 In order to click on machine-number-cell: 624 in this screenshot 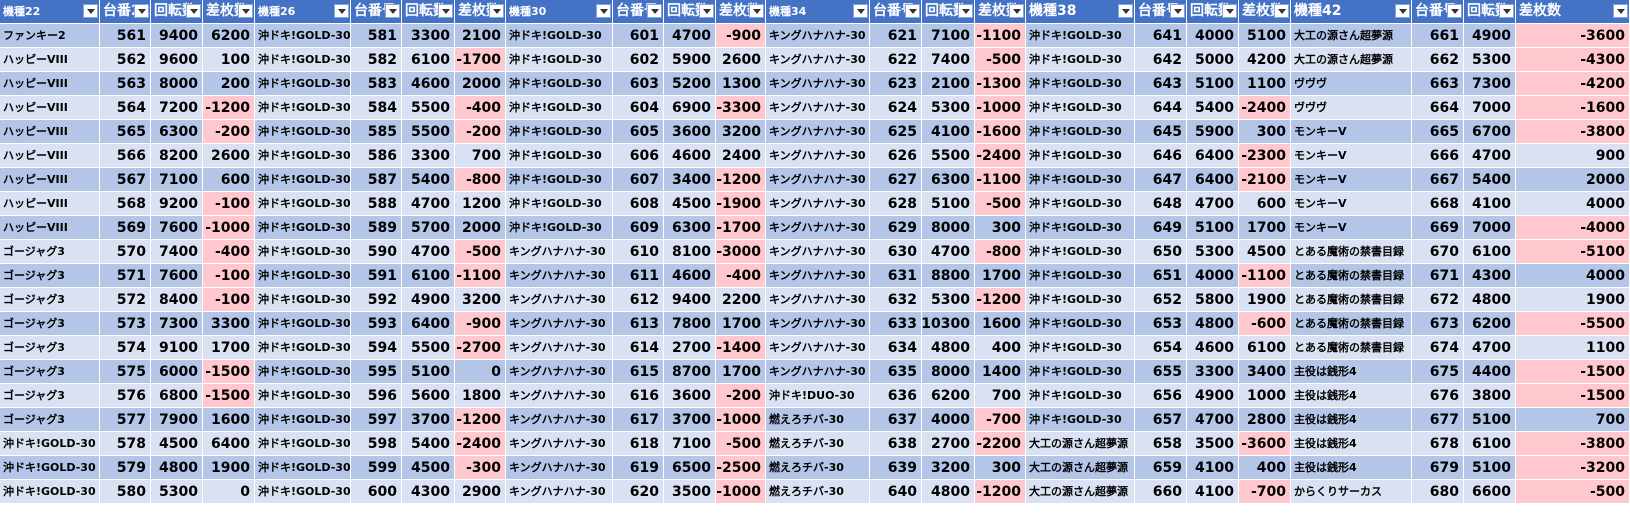, I will do `click(896, 108)`.